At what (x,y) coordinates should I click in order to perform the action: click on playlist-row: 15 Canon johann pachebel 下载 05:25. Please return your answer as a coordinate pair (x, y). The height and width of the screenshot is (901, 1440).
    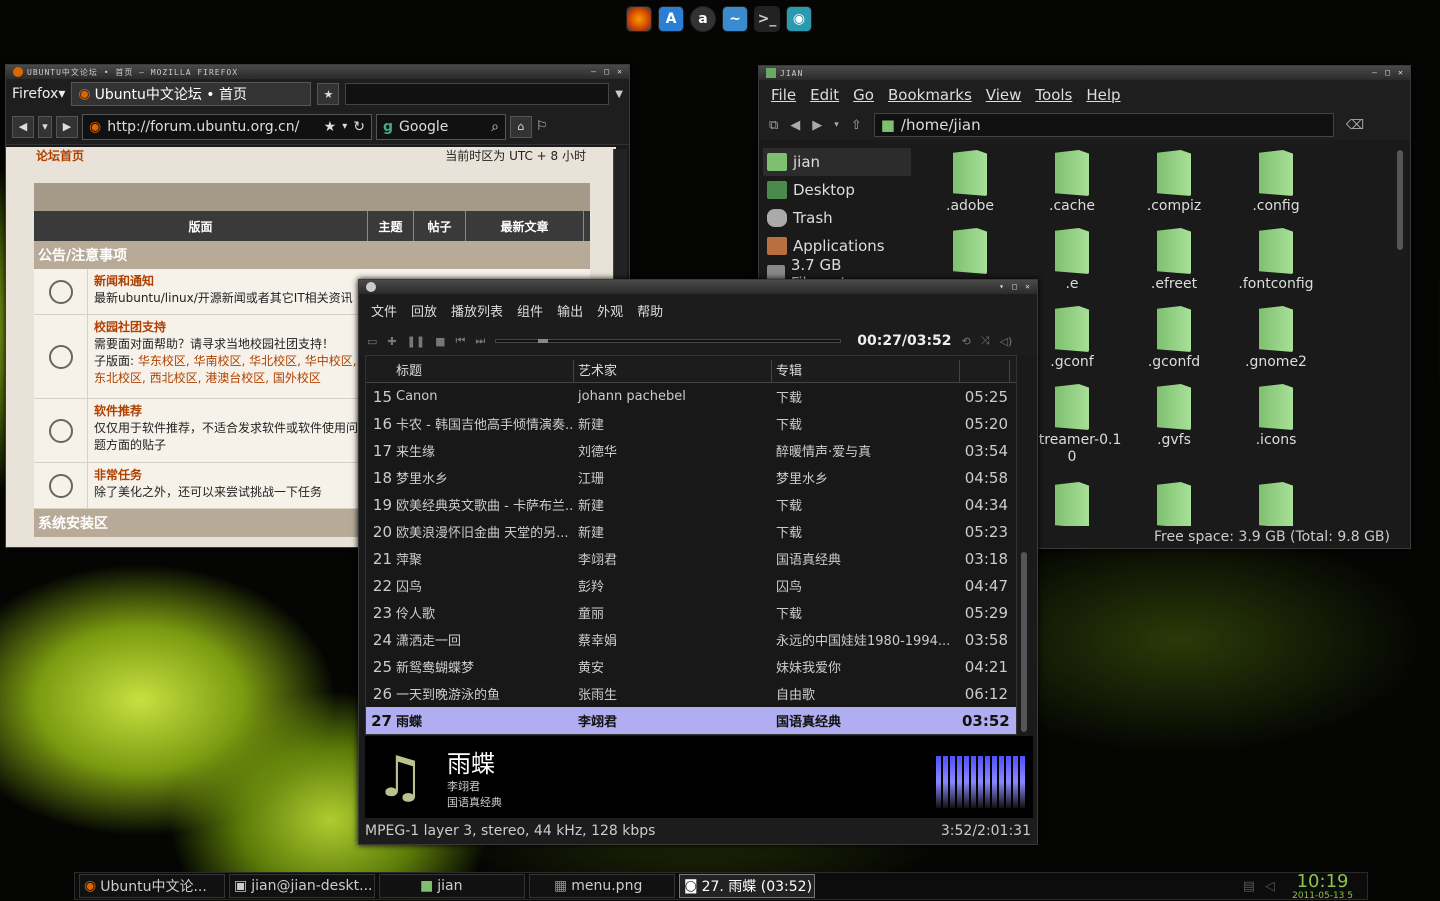
    Looking at the image, I should click on (691, 396).